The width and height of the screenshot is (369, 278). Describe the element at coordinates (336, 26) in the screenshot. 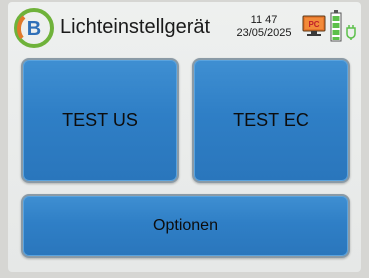

I see `battery-icon` at that location.